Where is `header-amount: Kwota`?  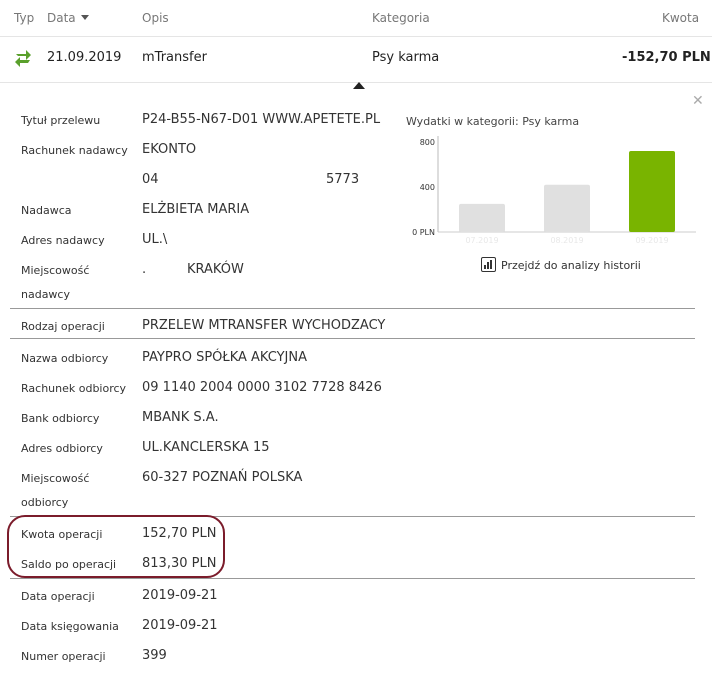 header-amount: Kwota is located at coordinates (681, 18).